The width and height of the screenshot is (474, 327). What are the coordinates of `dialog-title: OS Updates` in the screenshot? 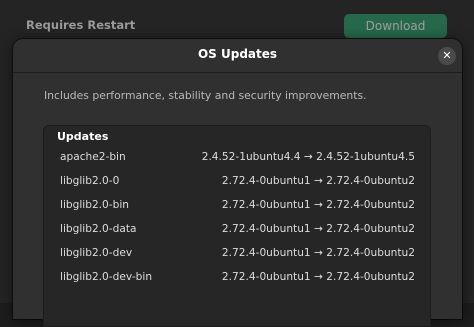 It's located at (237, 54).